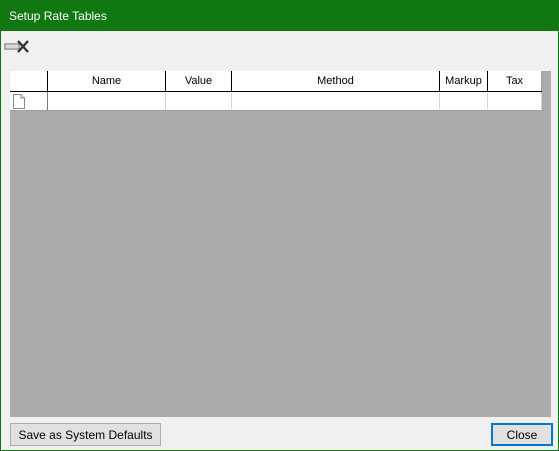 The image size is (559, 451). Describe the element at coordinates (58, 16) in the screenshot. I see `window-title: Setup Rate Tables` at that location.